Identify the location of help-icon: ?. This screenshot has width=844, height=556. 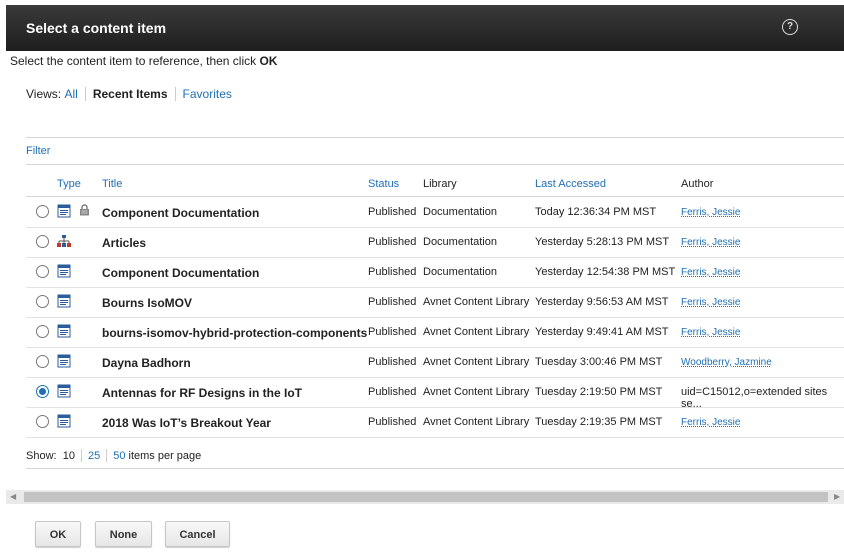
(790, 27).